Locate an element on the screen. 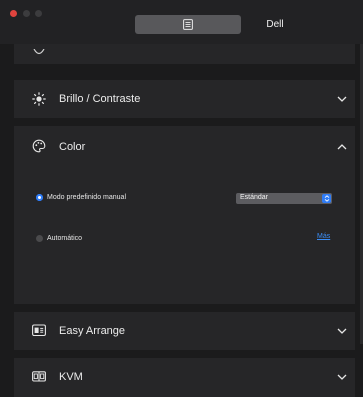 The image size is (363, 397). section-easy-arrange: Easy Arrange is located at coordinates (184, 331).